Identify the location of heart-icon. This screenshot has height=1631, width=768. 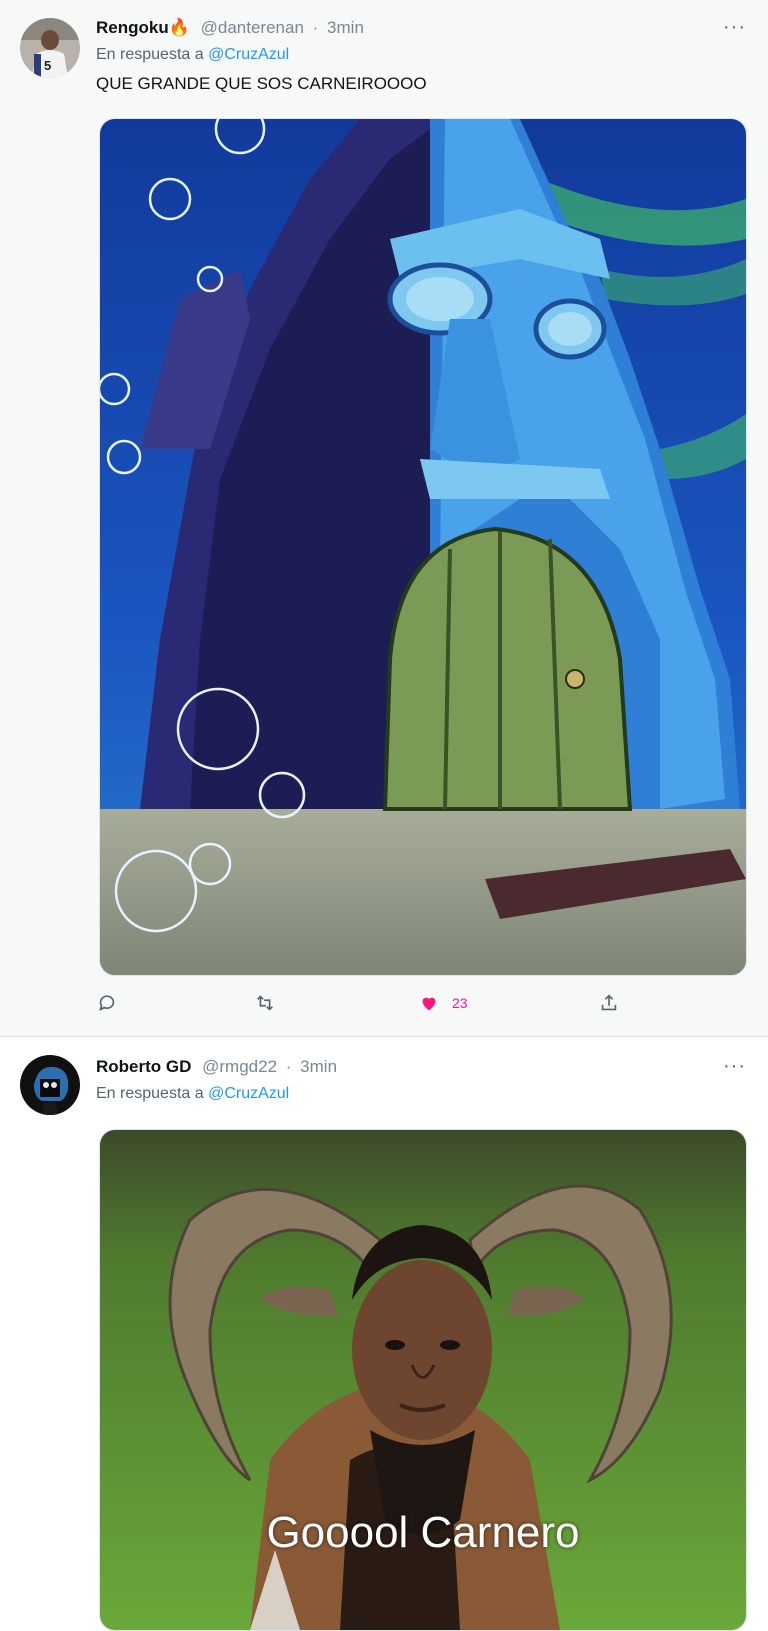
(429, 1004).